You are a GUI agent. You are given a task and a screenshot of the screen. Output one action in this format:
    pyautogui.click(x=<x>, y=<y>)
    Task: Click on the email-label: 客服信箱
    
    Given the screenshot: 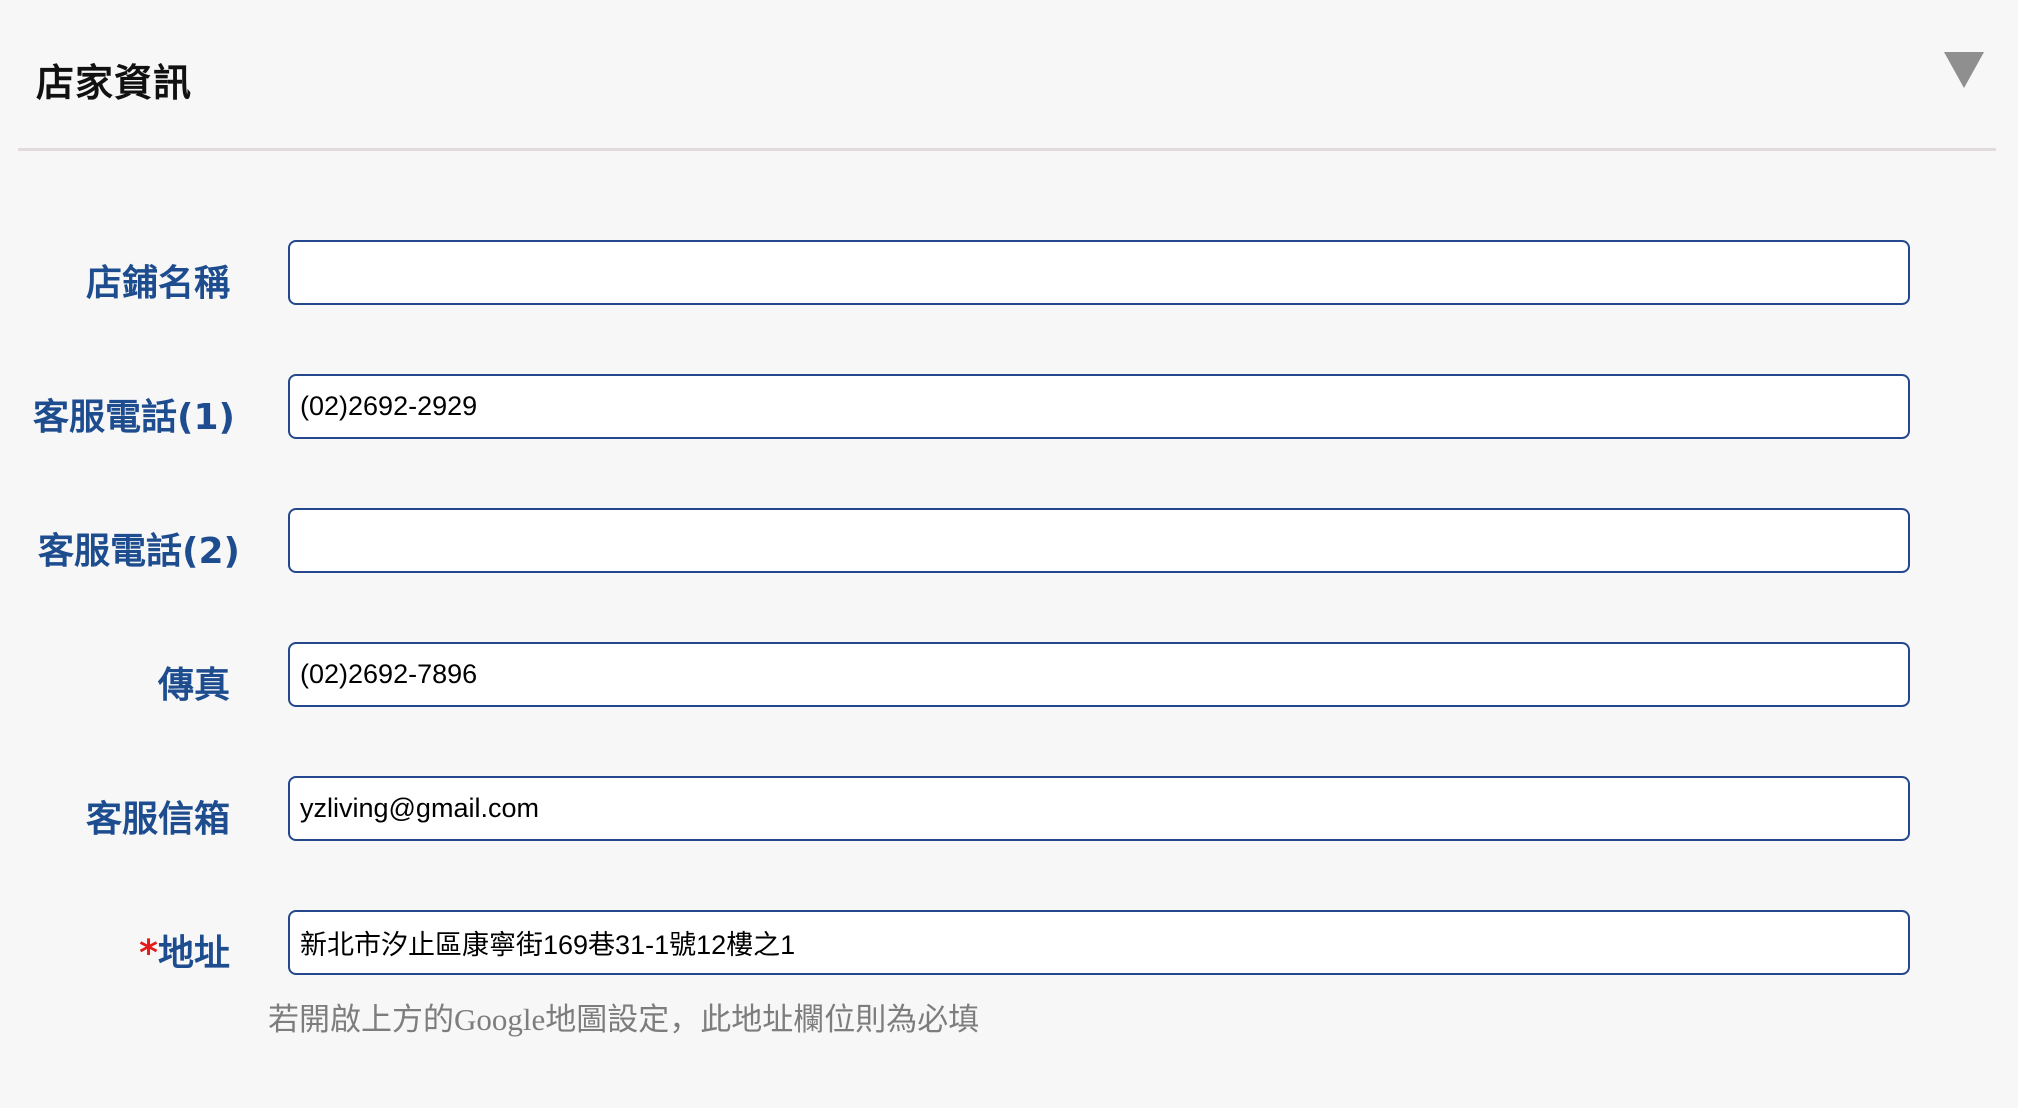 What is the action you would take?
    pyautogui.click(x=157, y=819)
    